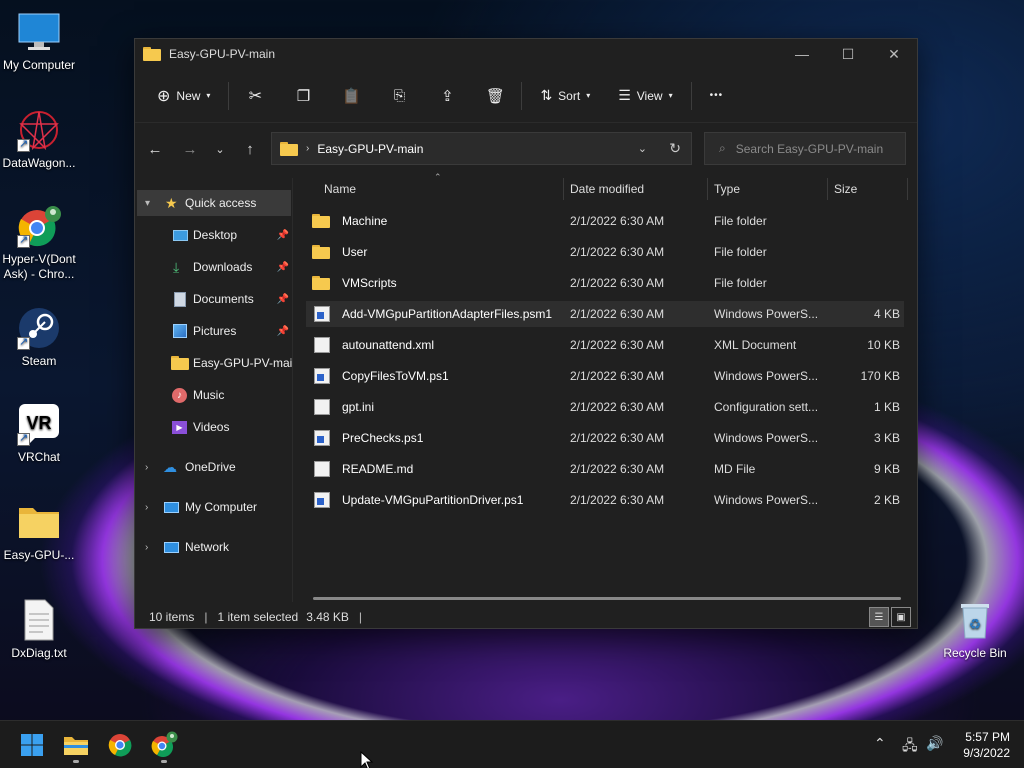 This screenshot has height=768, width=1024. I want to click on desktop-icon-vrchat: VR VRChat, so click(39, 433).